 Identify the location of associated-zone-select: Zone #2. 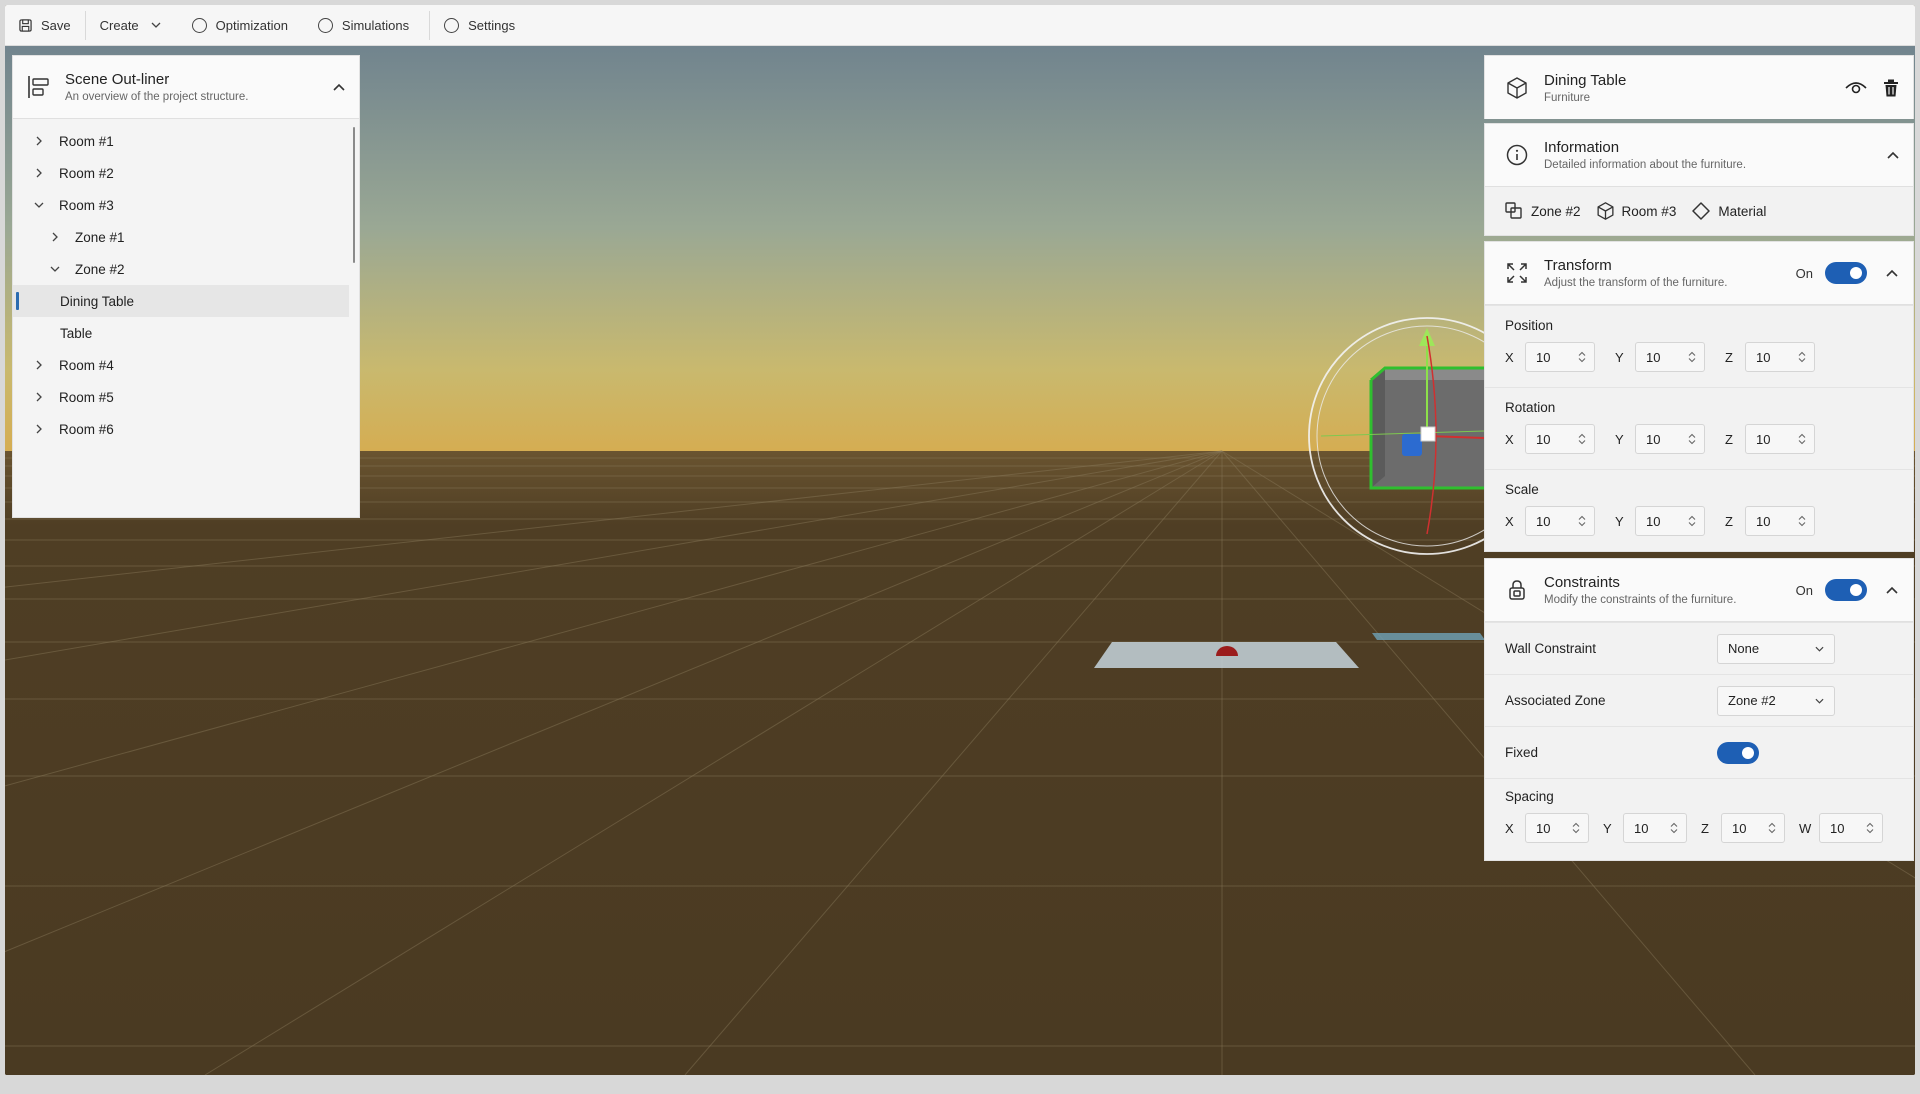
(1776, 700).